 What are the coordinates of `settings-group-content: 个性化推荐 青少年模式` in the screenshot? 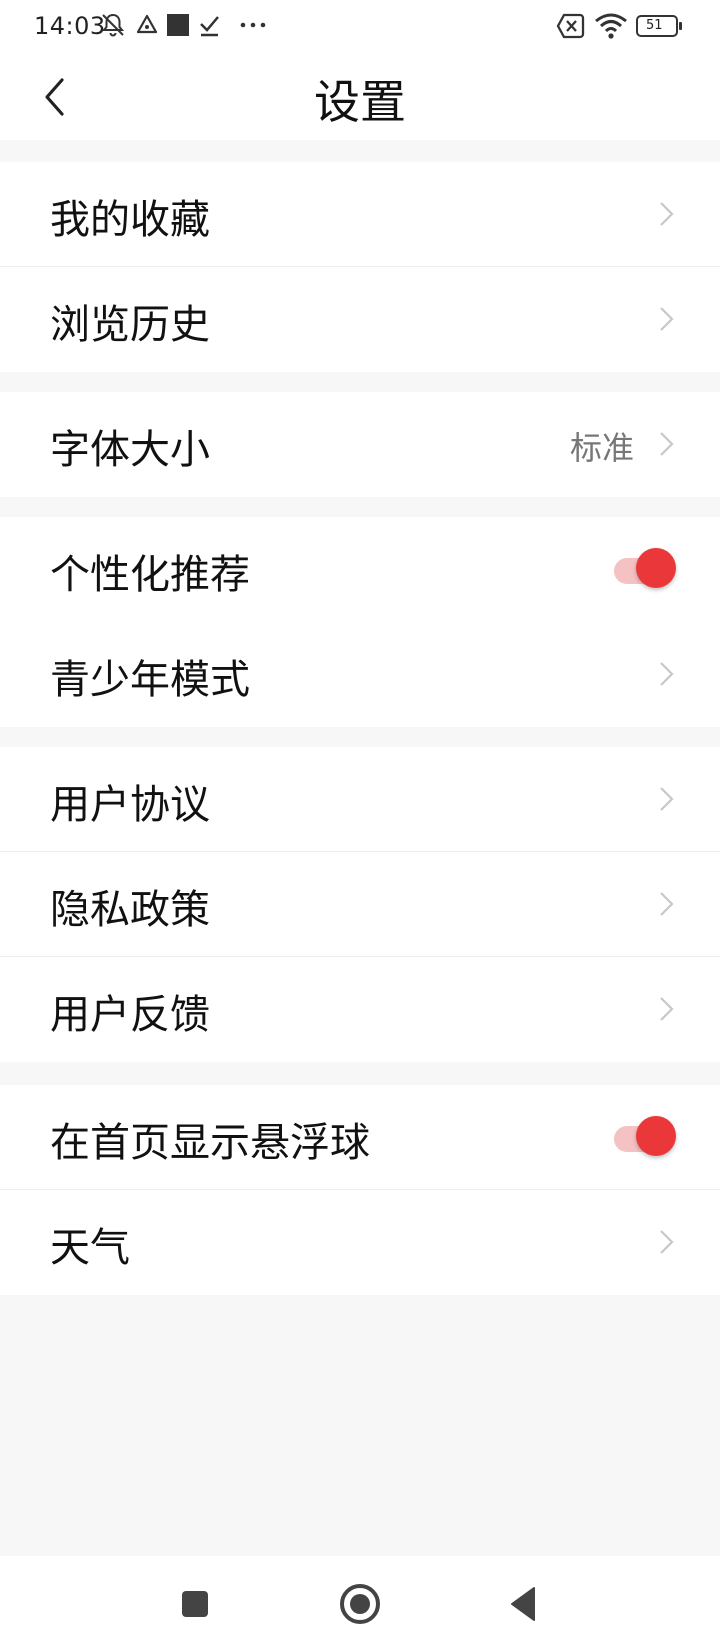 It's located at (360, 622).